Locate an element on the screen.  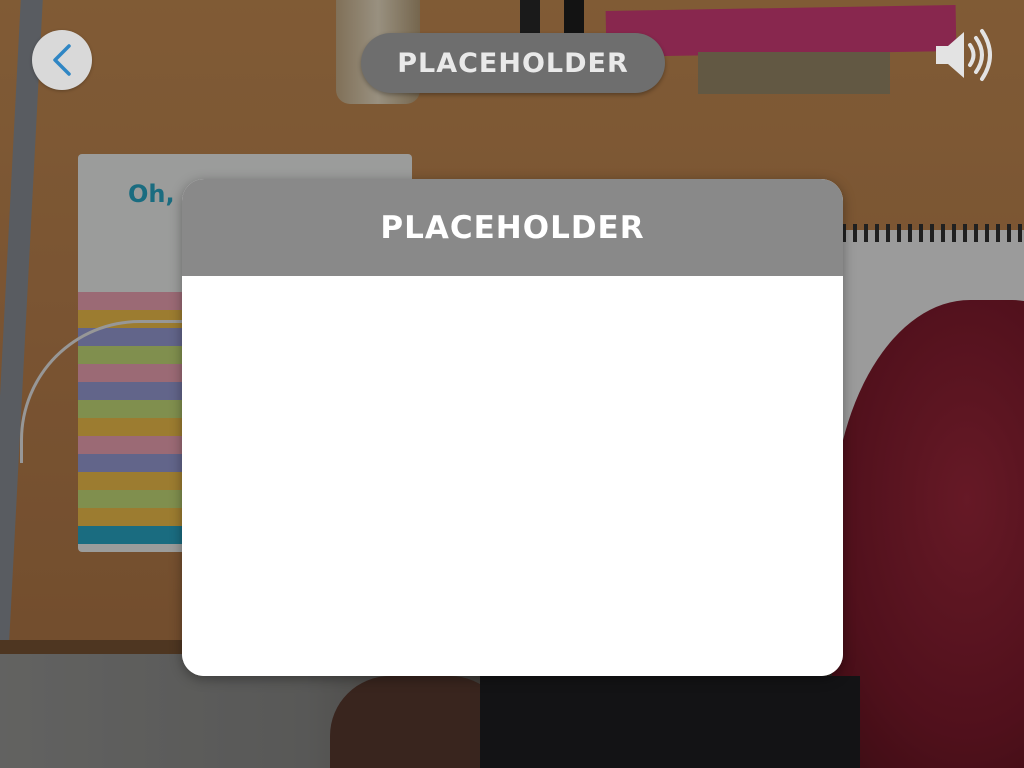
modal-header: PLACEHOLDER is located at coordinates (512, 227).